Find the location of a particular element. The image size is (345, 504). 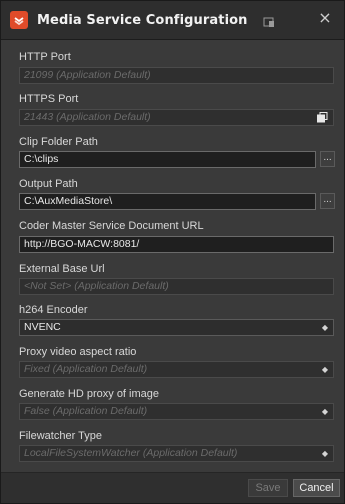

external-base-url-label: External Base Url is located at coordinates (62, 269).